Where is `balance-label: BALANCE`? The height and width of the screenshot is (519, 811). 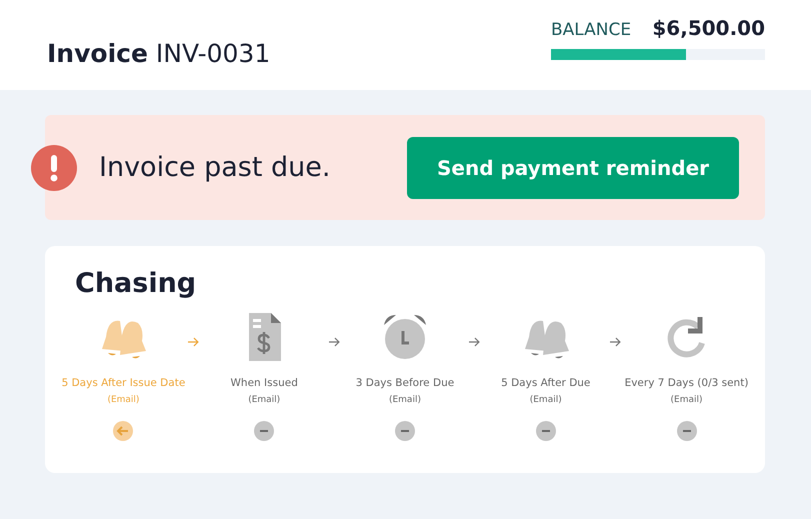 balance-label: BALANCE is located at coordinates (591, 30).